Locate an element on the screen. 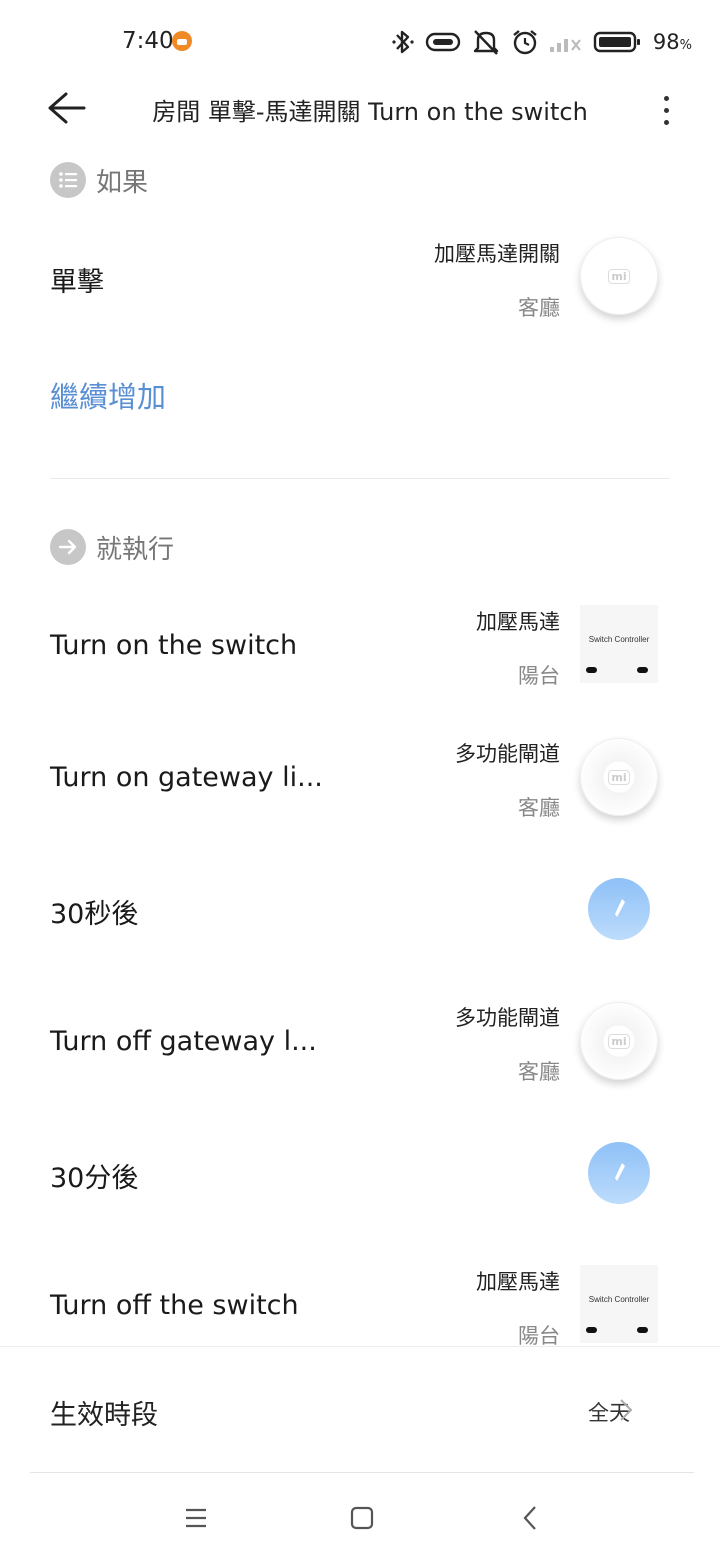 The height and width of the screenshot is (1560, 720). square-icon is located at coordinates (362, 1518).